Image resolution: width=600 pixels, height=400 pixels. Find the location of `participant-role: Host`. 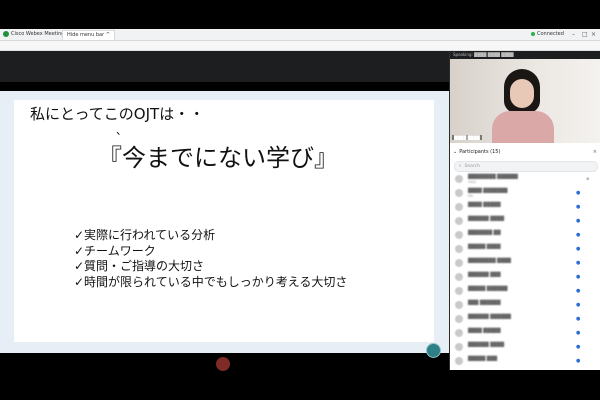

participant-role: Host is located at coordinates (472, 182).